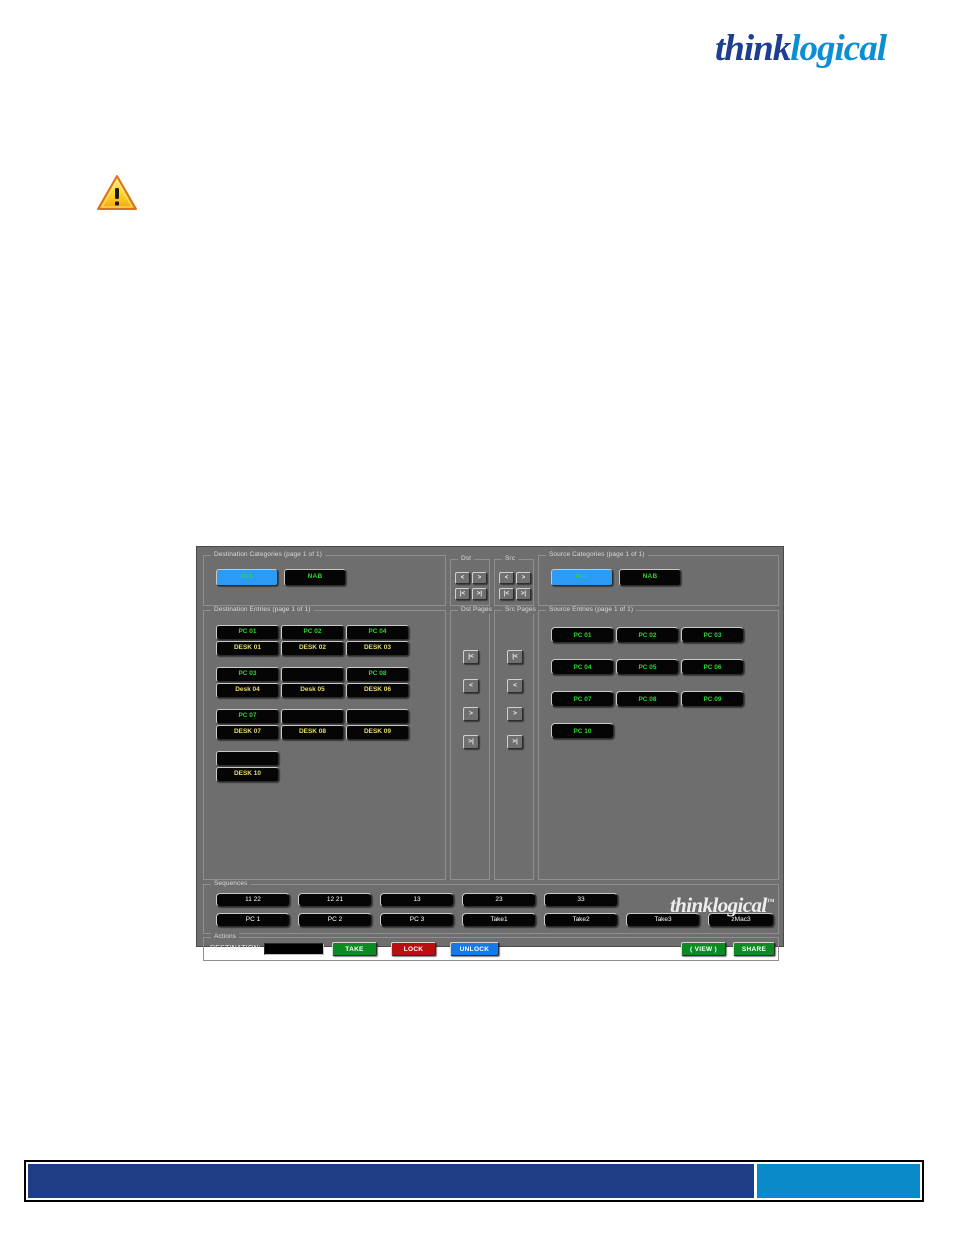 The height and width of the screenshot is (1235, 954). I want to click on source-categories-panel: Source Categories (page 1 of 1) ALL NAB, so click(658, 578).